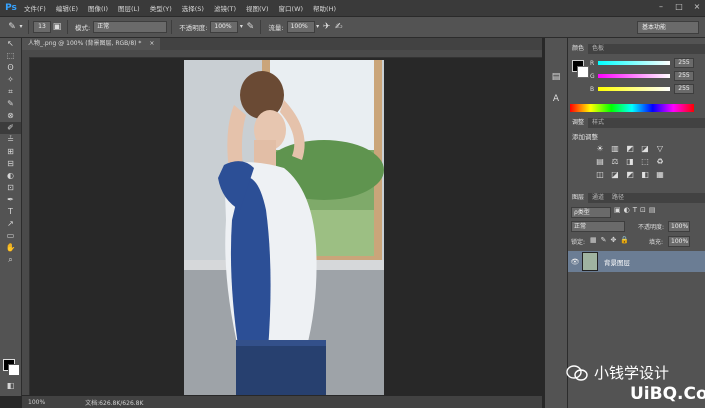  What do you see at coordinates (10, 152) in the screenshot?
I see `history-brush-tool-icon: ⊞` at bounding box center [10, 152].